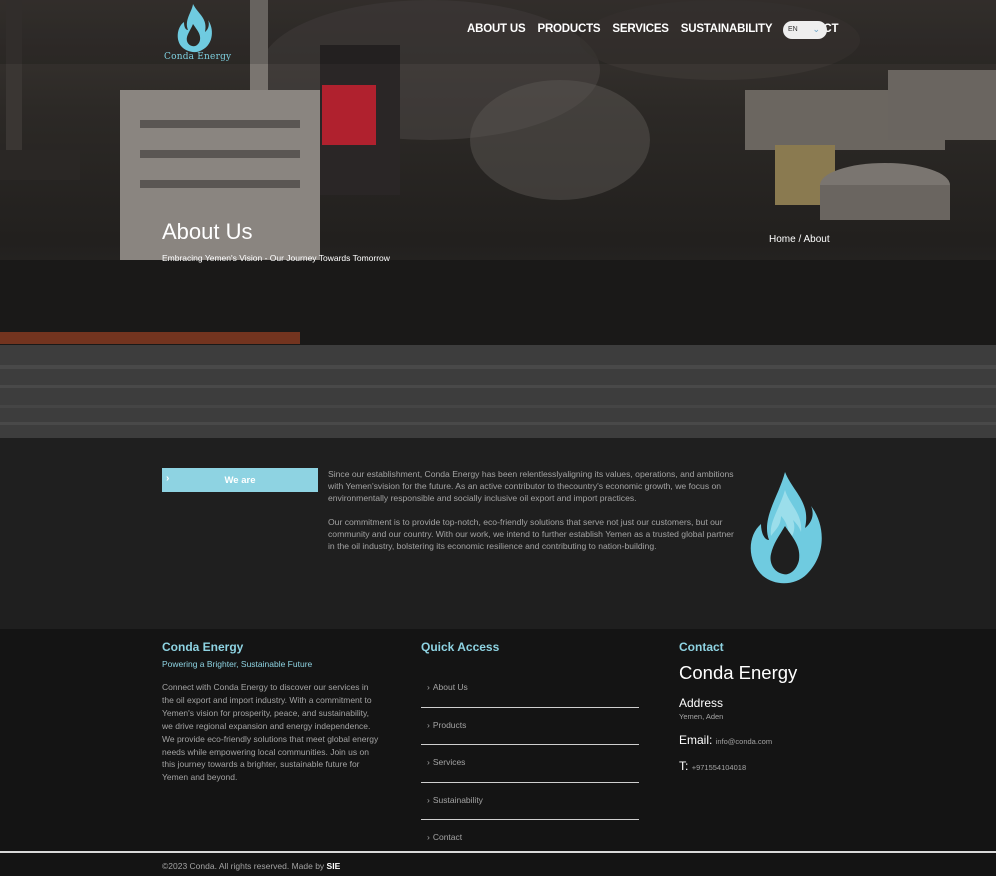 This screenshot has width=996, height=876. I want to click on quick-link-services: › Services, so click(530, 764).